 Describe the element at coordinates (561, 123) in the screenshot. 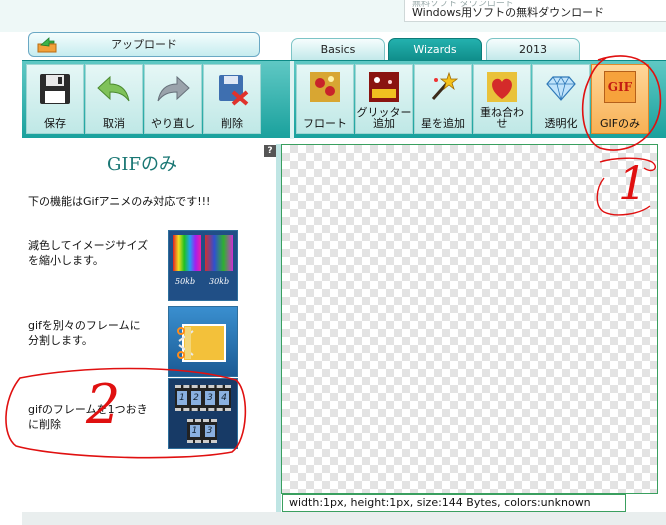

I see `transparency-label: 透明化` at that location.